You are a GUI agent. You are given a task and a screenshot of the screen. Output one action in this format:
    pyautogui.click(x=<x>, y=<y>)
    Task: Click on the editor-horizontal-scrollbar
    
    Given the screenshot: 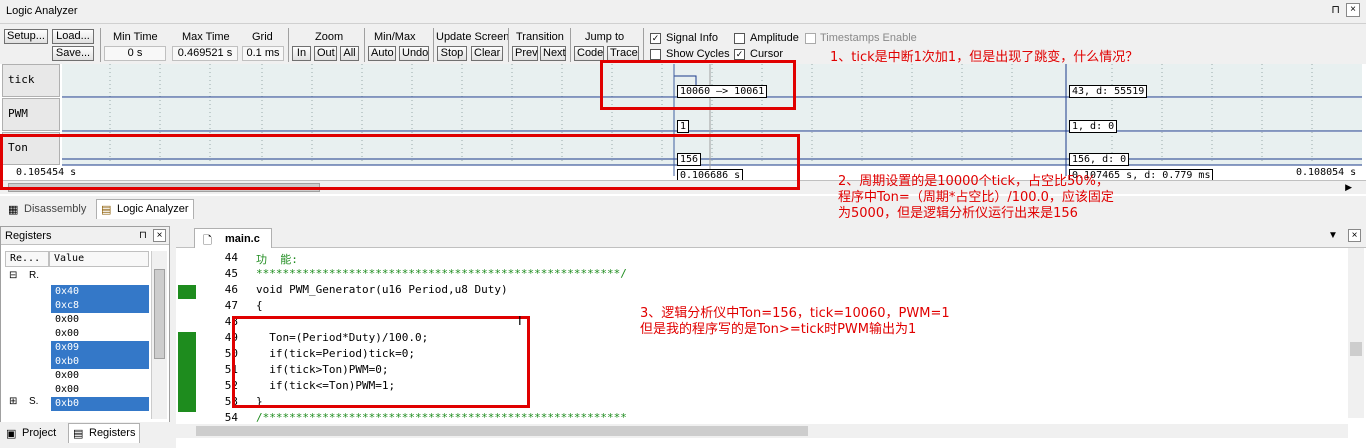 What is the action you would take?
    pyautogui.click(x=762, y=431)
    